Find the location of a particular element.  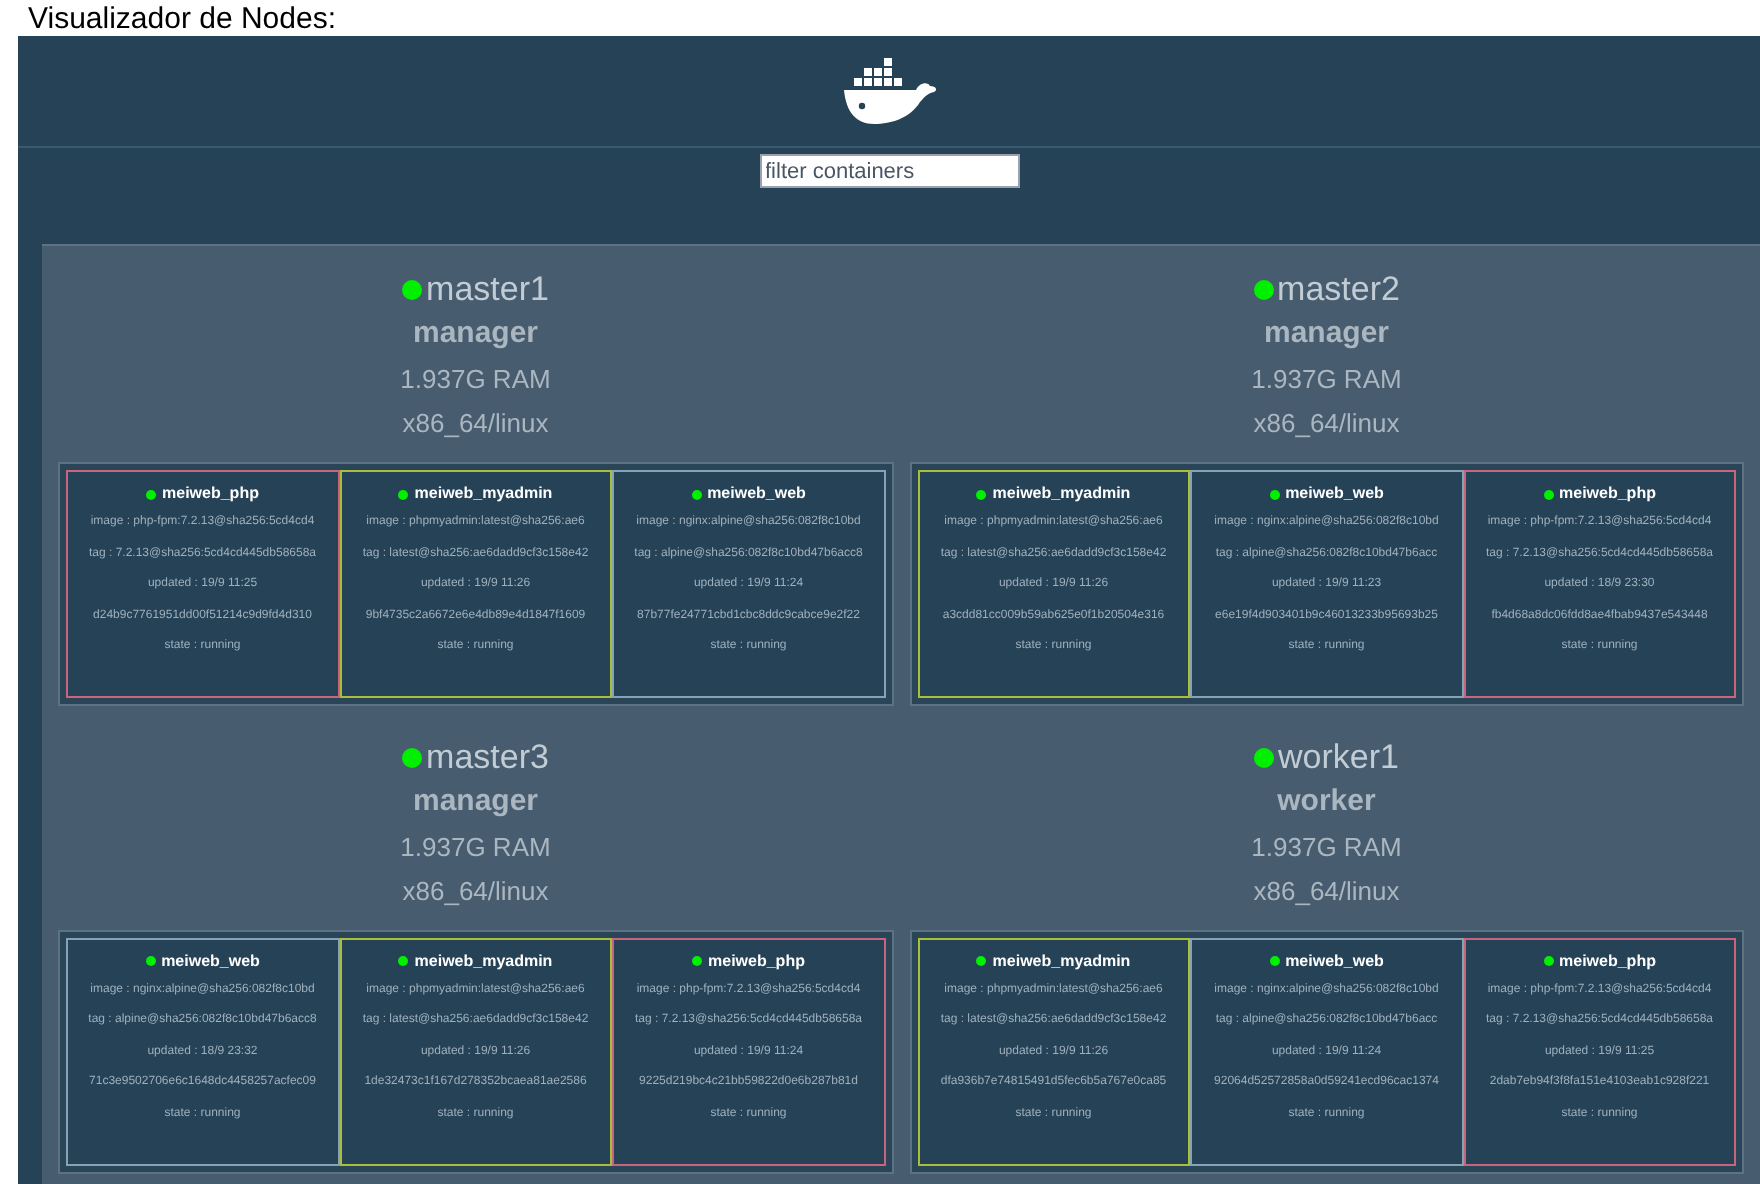

node-role: worker is located at coordinates (1326, 801).